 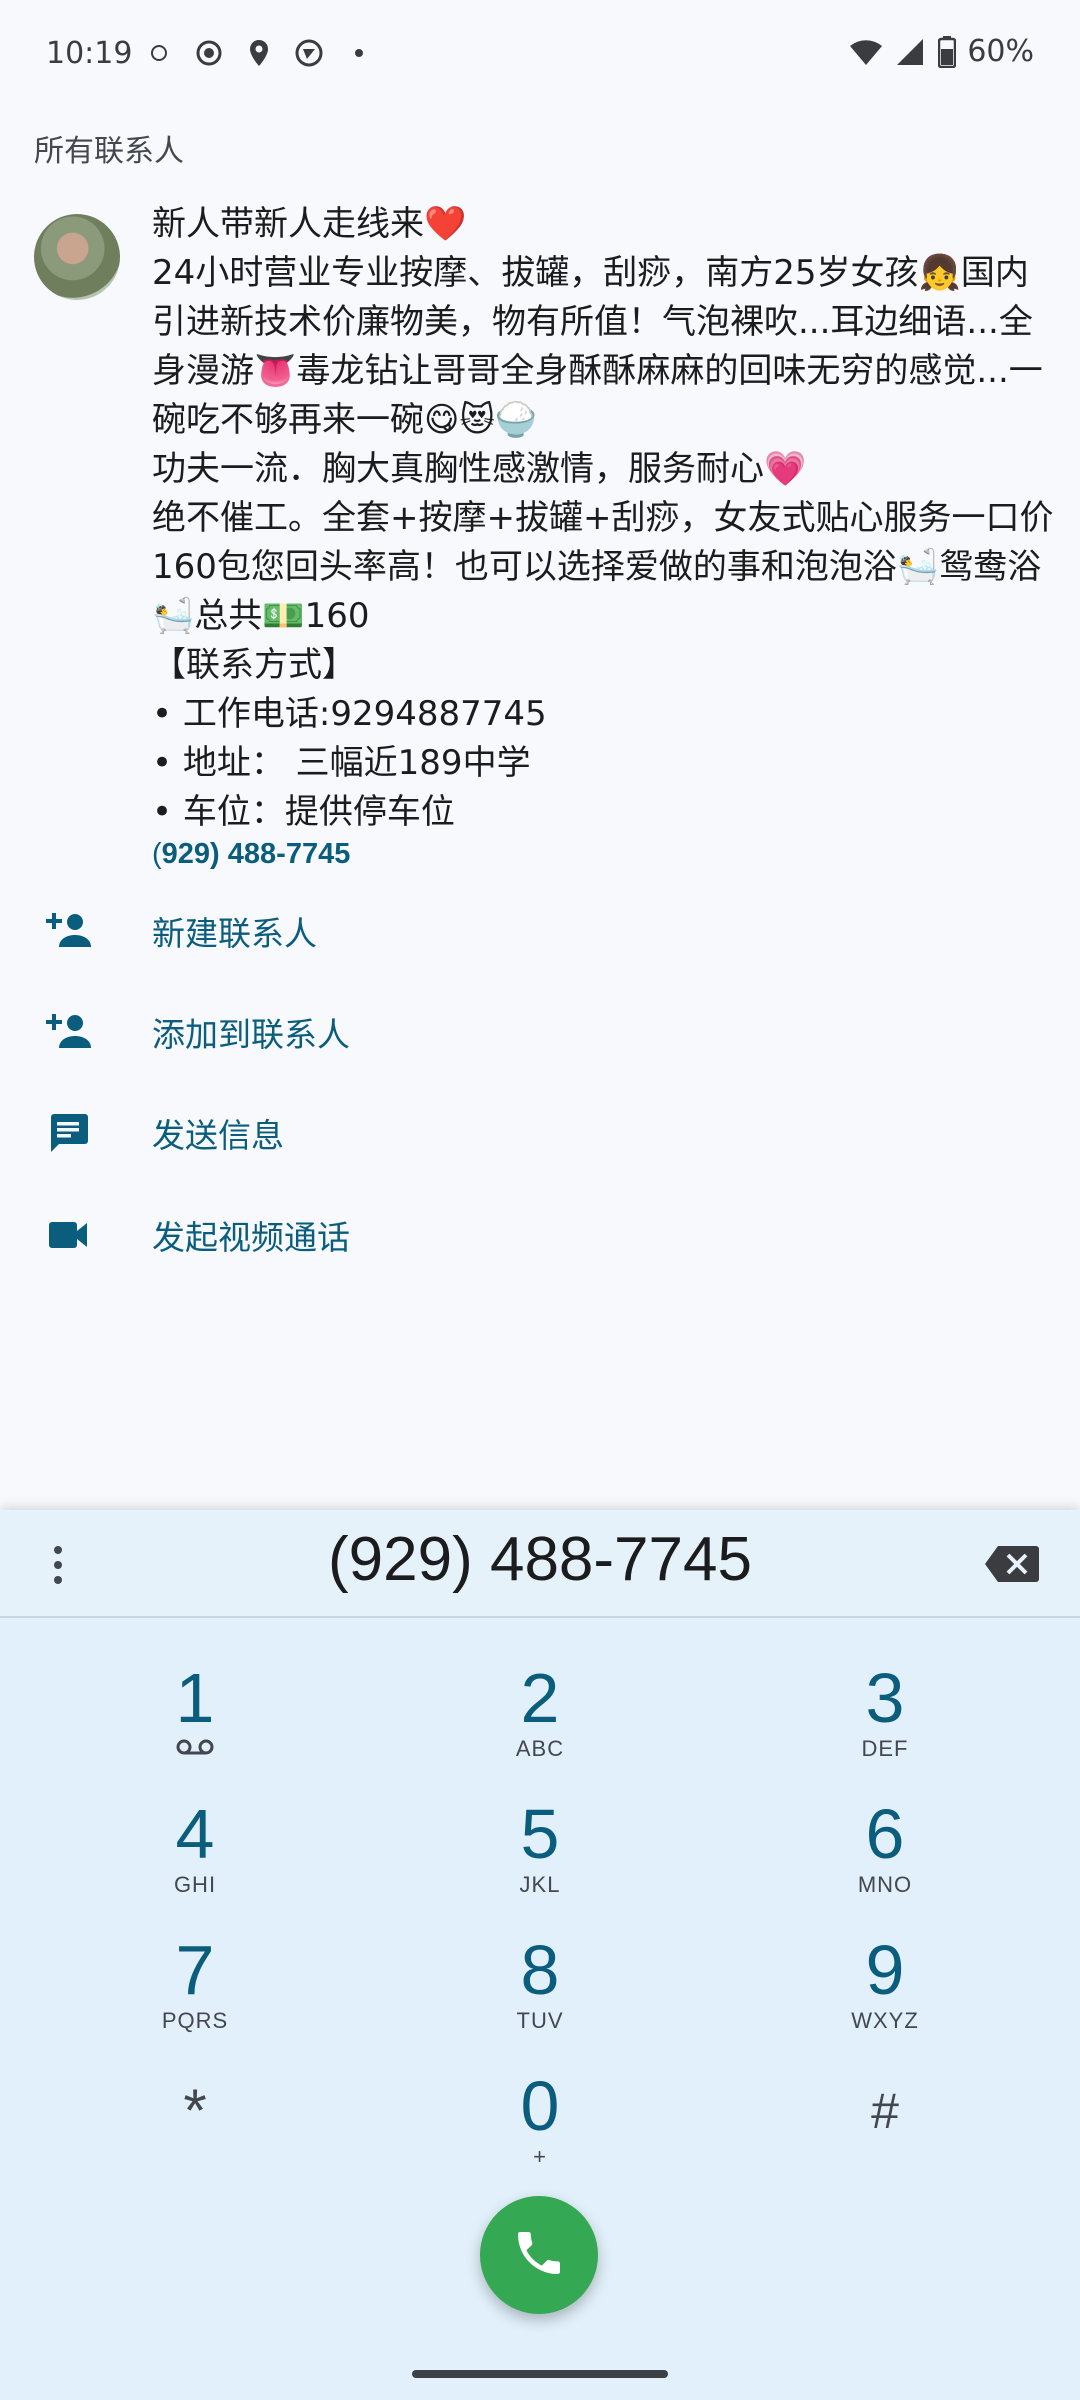 I want to click on video-call-label: 发起视频通话, so click(x=251, y=1237).